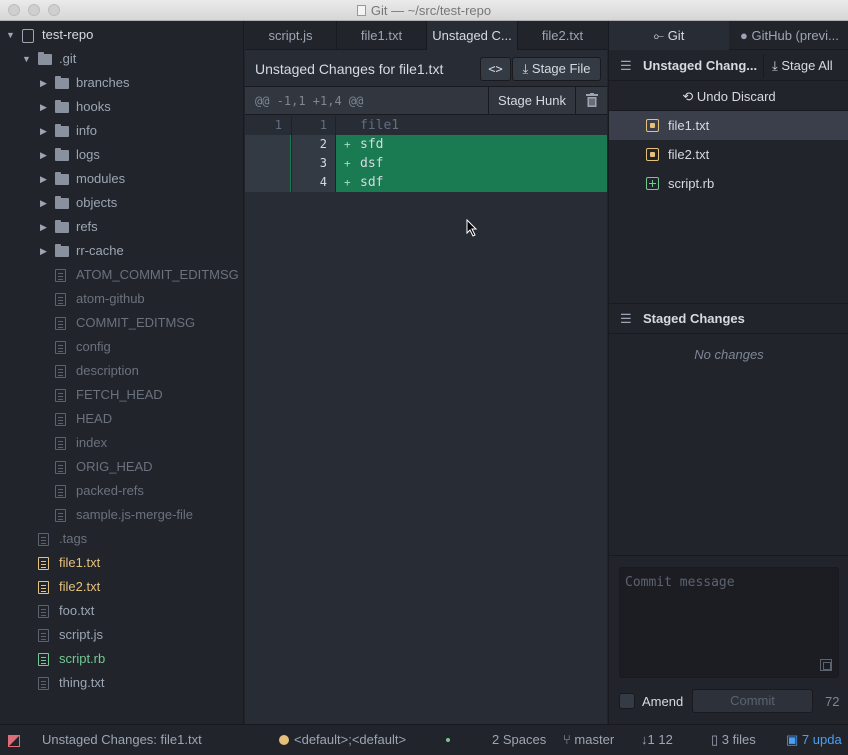  Describe the element at coordinates (728, 154) in the screenshot. I see `unstaged-file-item: file2.txt` at that location.